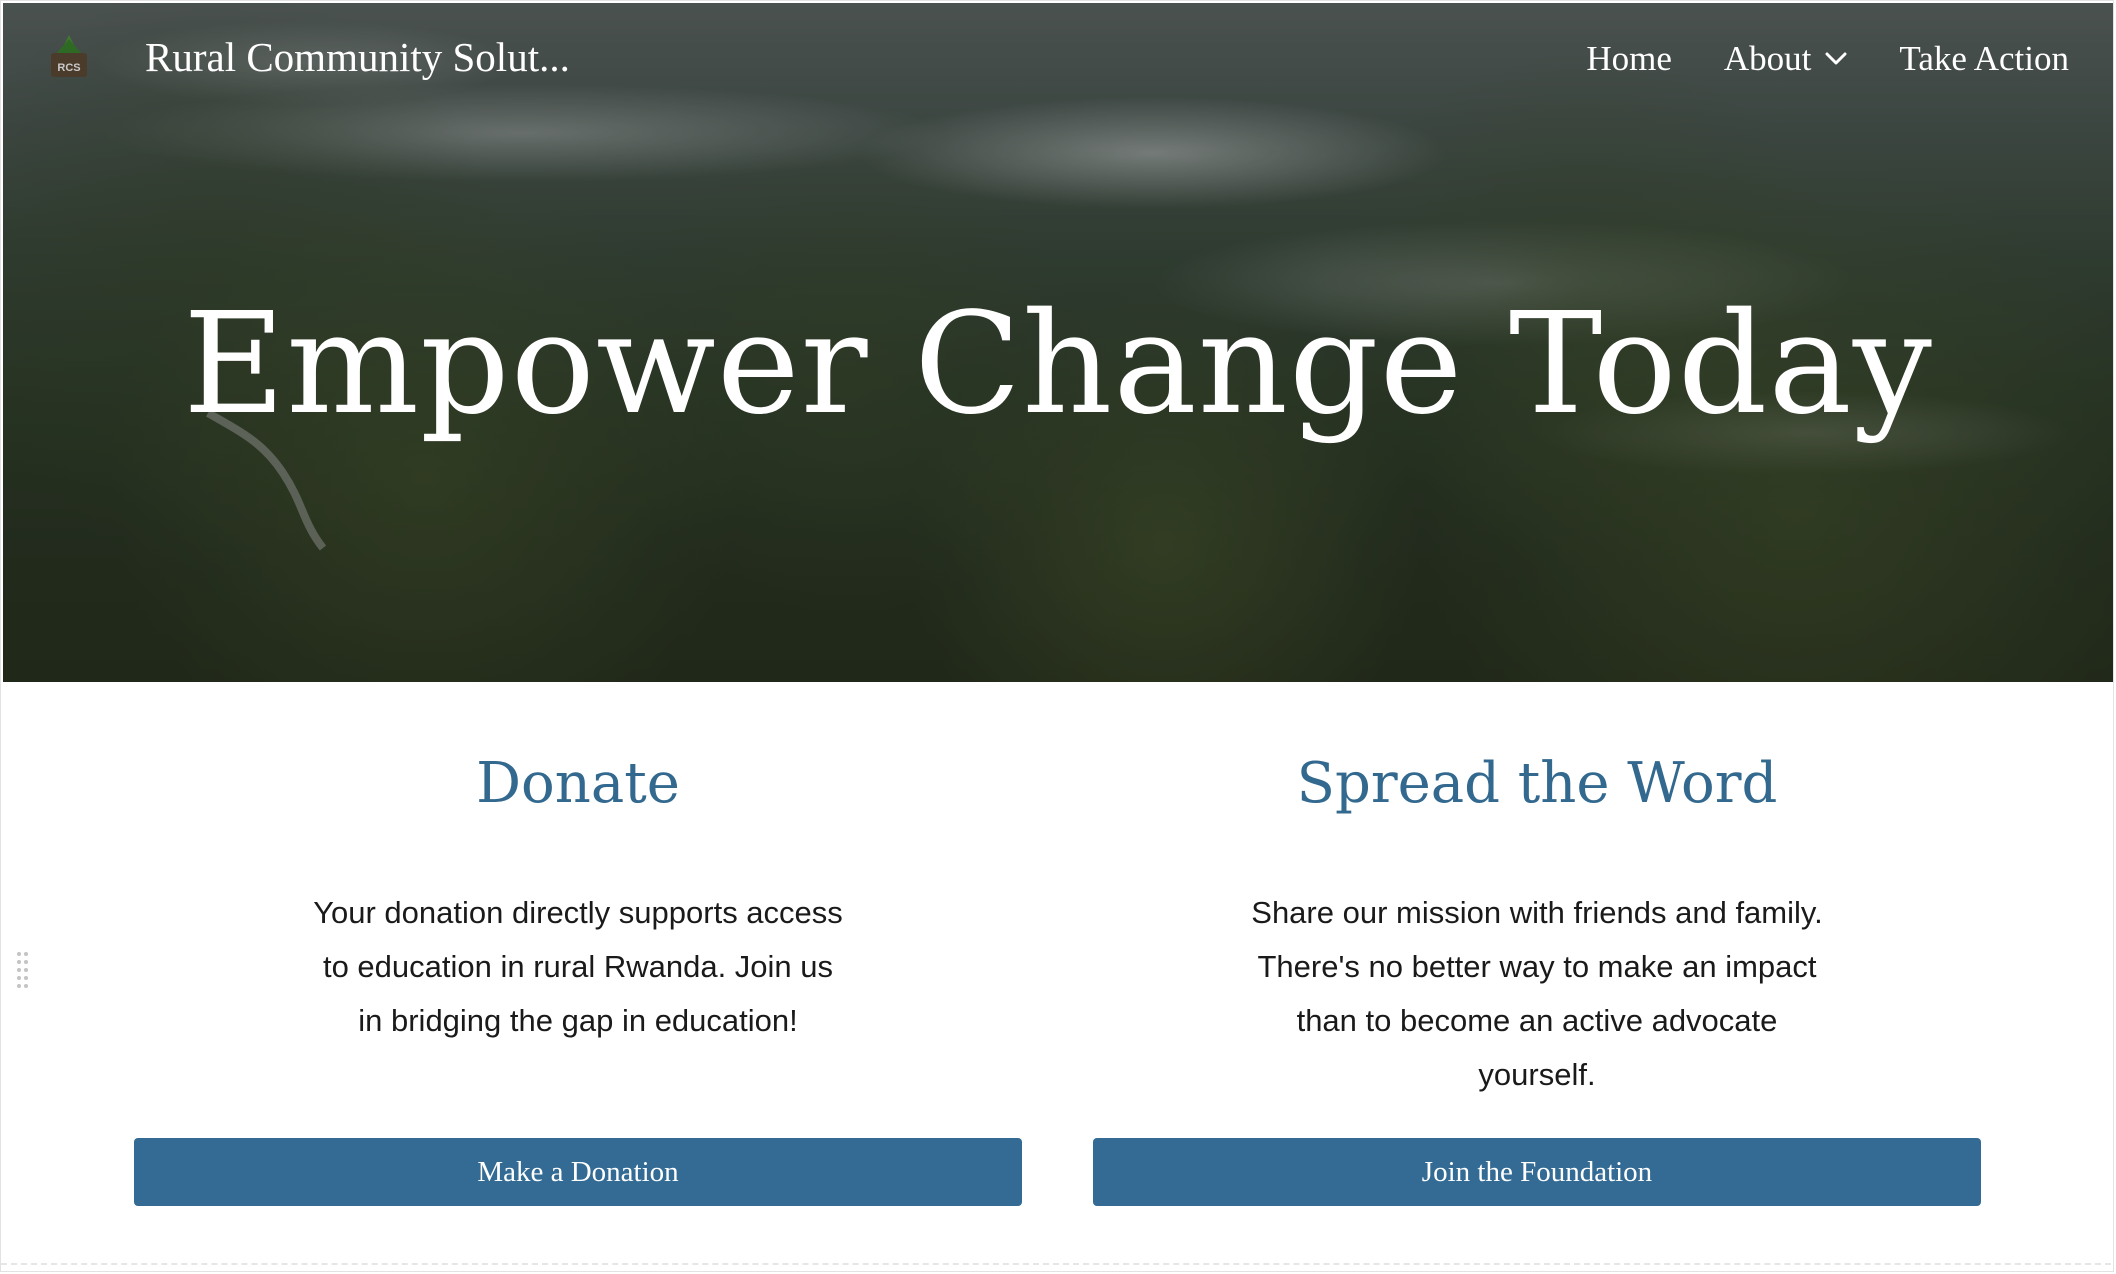 The height and width of the screenshot is (1274, 2116). I want to click on join-foundation-label: Join the Foundation, so click(1537, 1171).